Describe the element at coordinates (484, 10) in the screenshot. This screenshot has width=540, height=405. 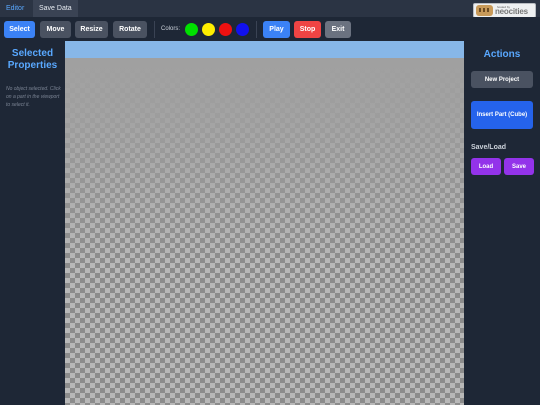
I see `neocities-cat-icon` at that location.